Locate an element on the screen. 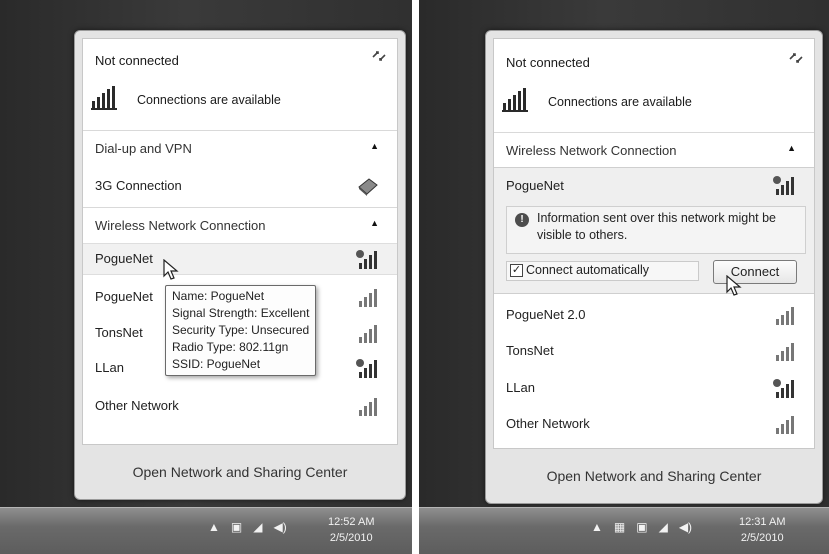 This screenshot has width=829, height=554. network-item: PogueNet is located at coordinates (240, 259).